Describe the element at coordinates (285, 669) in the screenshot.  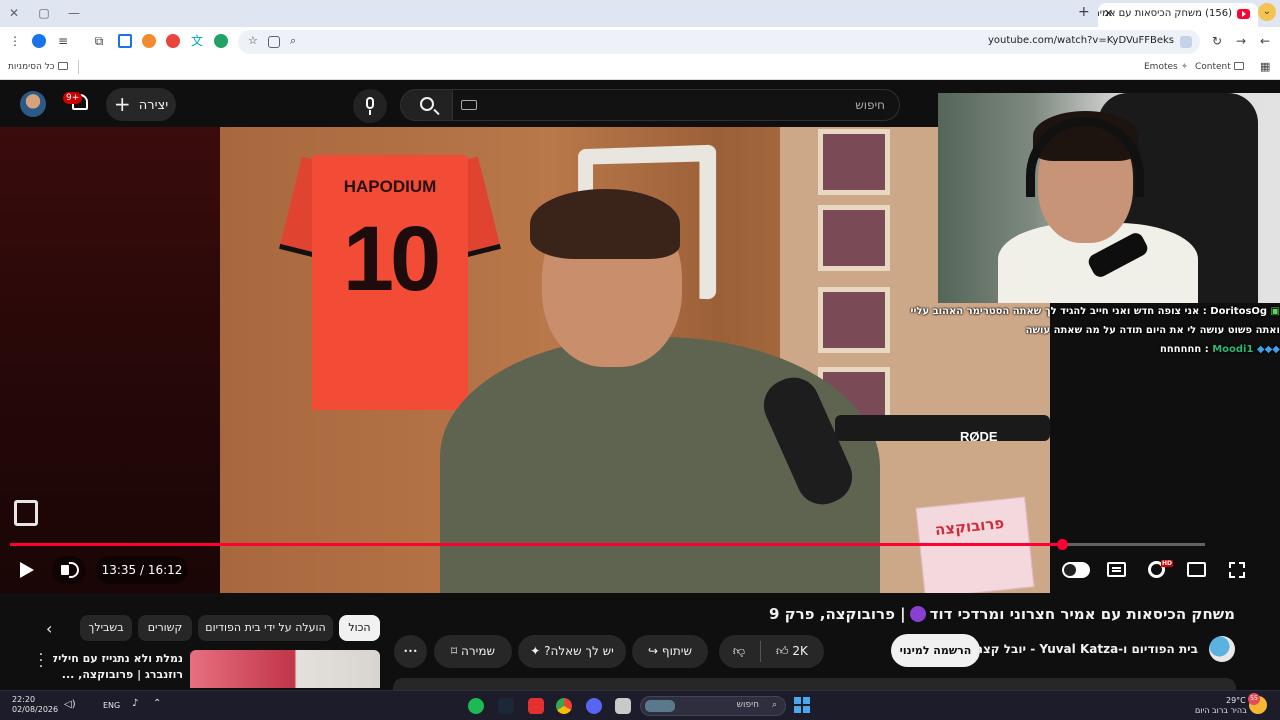
I see `recommendation-thumbnail` at that location.